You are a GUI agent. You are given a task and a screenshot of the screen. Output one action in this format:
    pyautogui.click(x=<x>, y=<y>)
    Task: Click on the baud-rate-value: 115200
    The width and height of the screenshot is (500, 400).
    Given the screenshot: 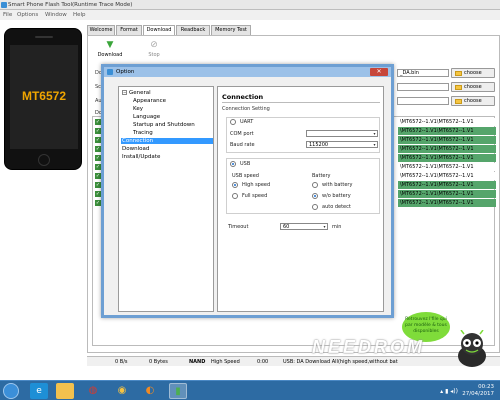 What is the action you would take?
    pyautogui.click(x=319, y=145)
    